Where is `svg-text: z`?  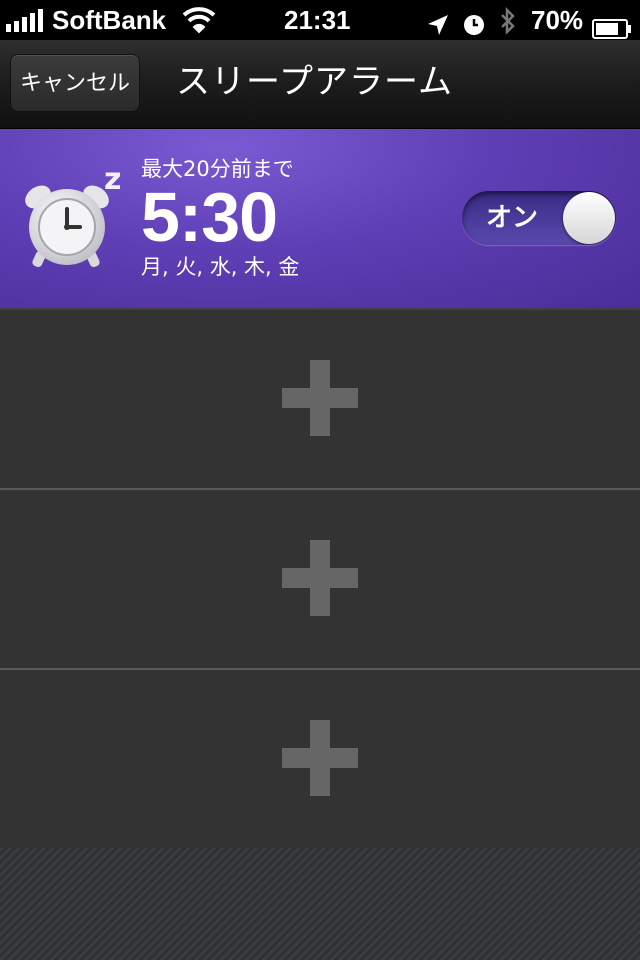
svg-text: z is located at coordinates (112, 180).